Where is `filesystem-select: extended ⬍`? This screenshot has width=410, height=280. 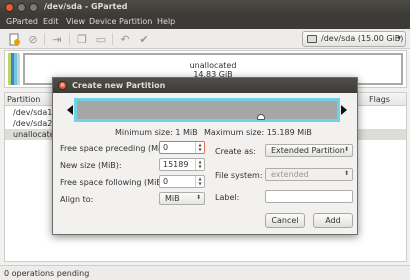 filesystem-select: extended ⬍ is located at coordinates (309, 174).